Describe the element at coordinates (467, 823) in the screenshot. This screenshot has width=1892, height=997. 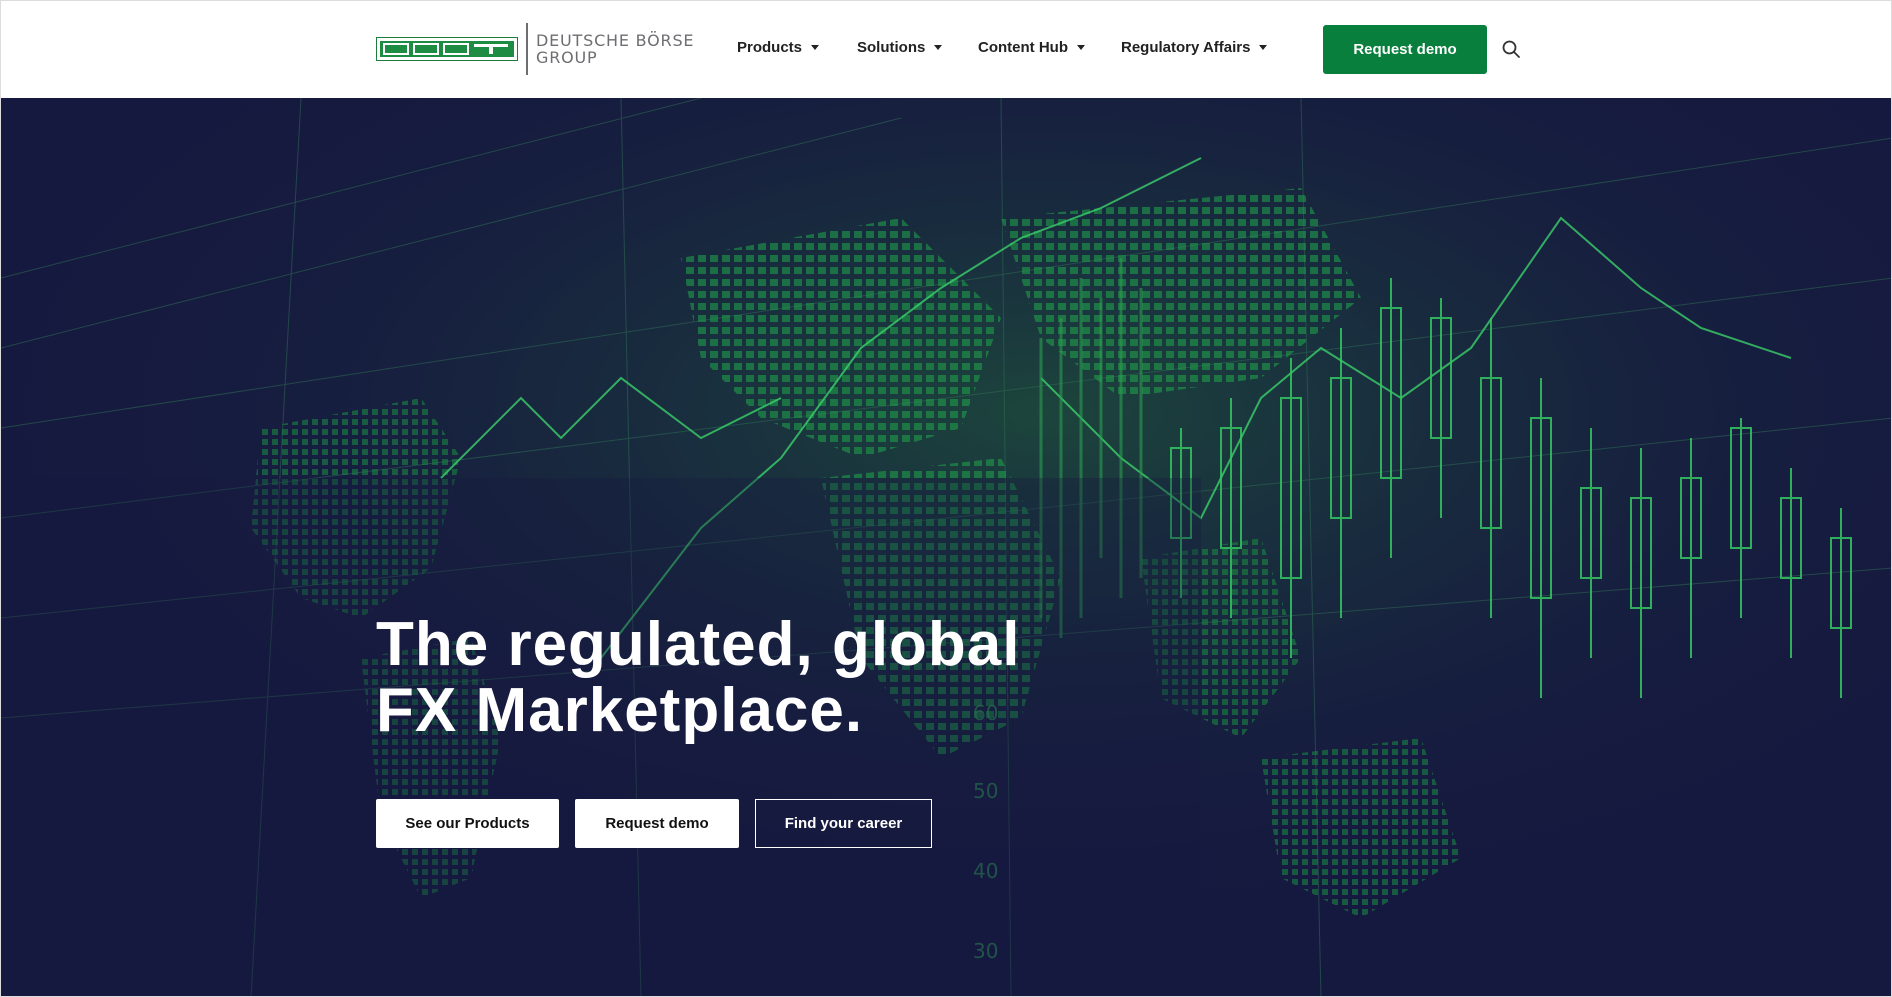
I see `see-products-button: See our Products` at that location.